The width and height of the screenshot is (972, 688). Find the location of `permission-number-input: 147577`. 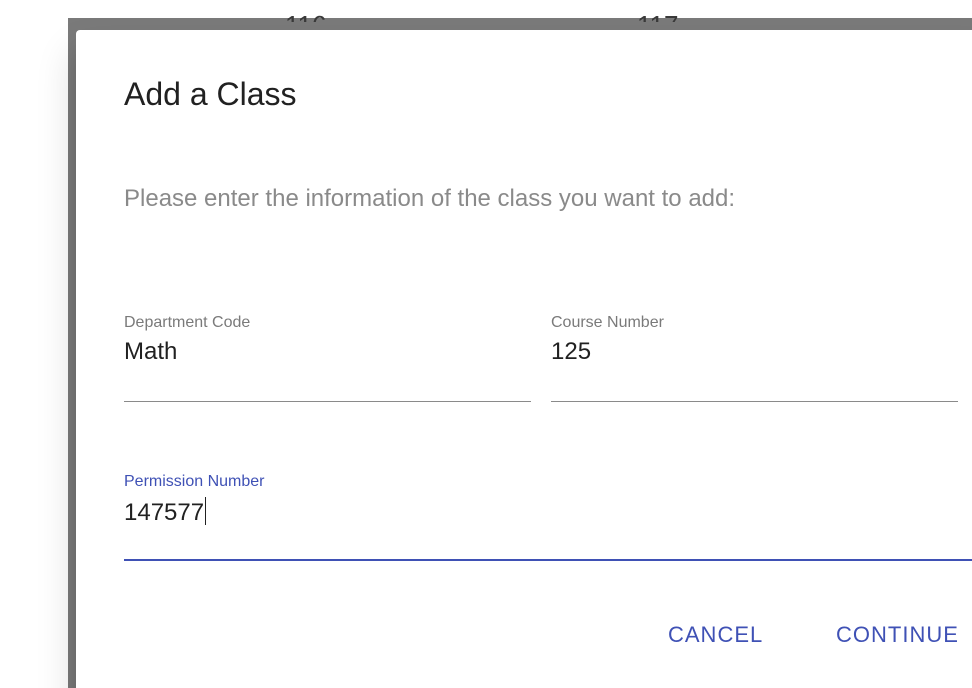

permission-number-input: 147577 is located at coordinates (165, 512).